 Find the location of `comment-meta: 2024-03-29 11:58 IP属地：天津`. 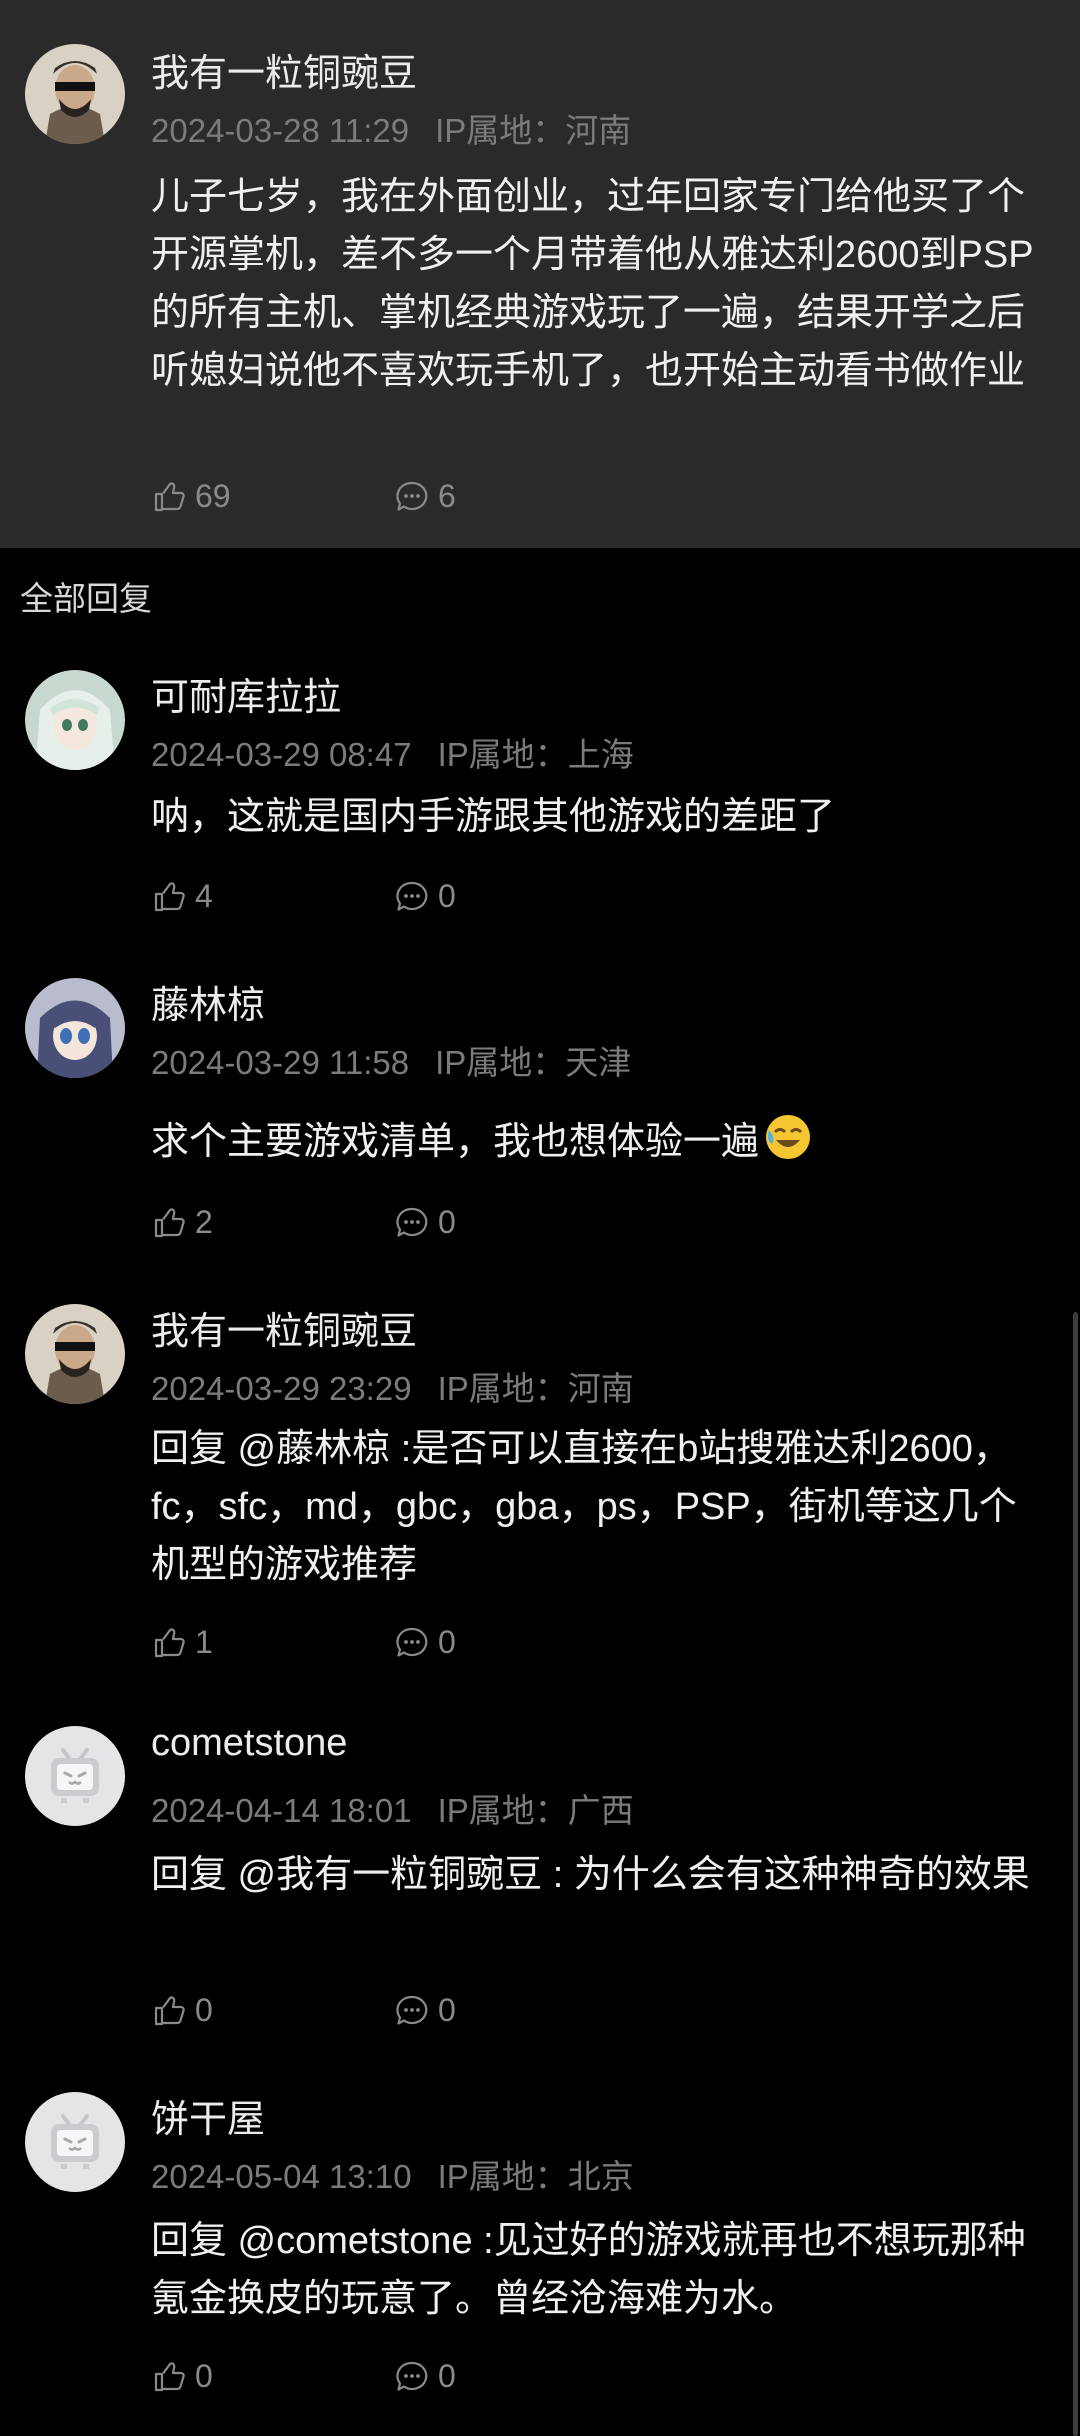

comment-meta: 2024-03-29 11:58 IP属地：天津 is located at coordinates (391, 1060).